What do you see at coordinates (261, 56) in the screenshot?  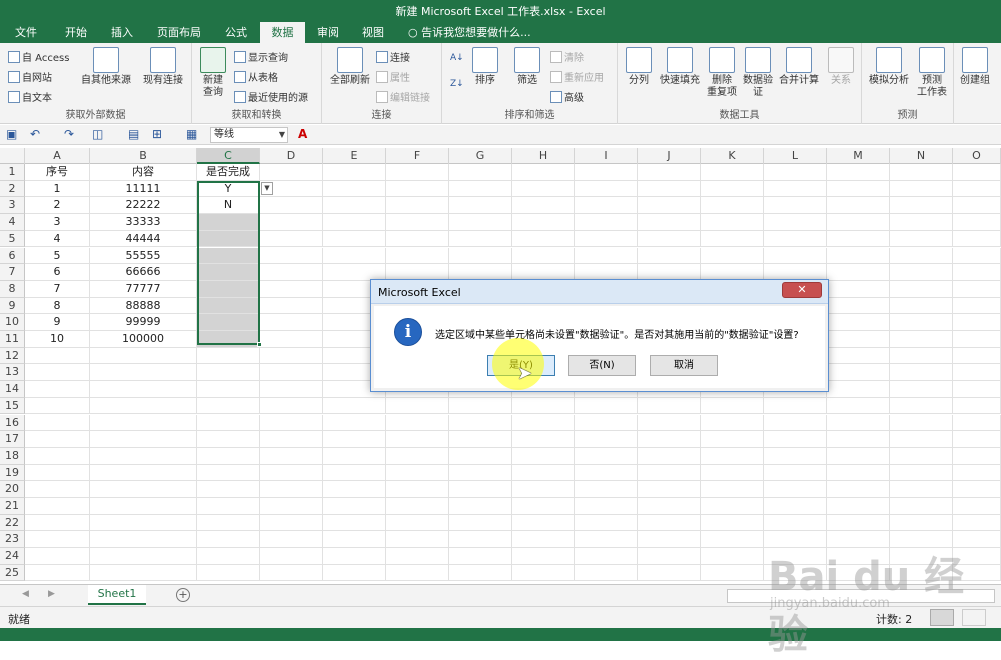 I see `show-queries-button: 显示查询` at bounding box center [261, 56].